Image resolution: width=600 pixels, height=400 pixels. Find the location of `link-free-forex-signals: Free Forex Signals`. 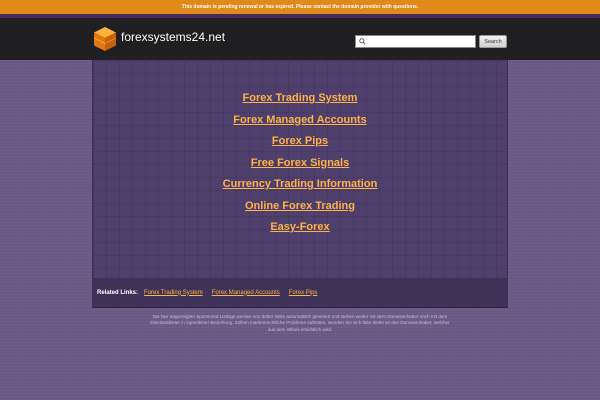

link-free-forex-signals: Free Forex Signals is located at coordinates (300, 164).